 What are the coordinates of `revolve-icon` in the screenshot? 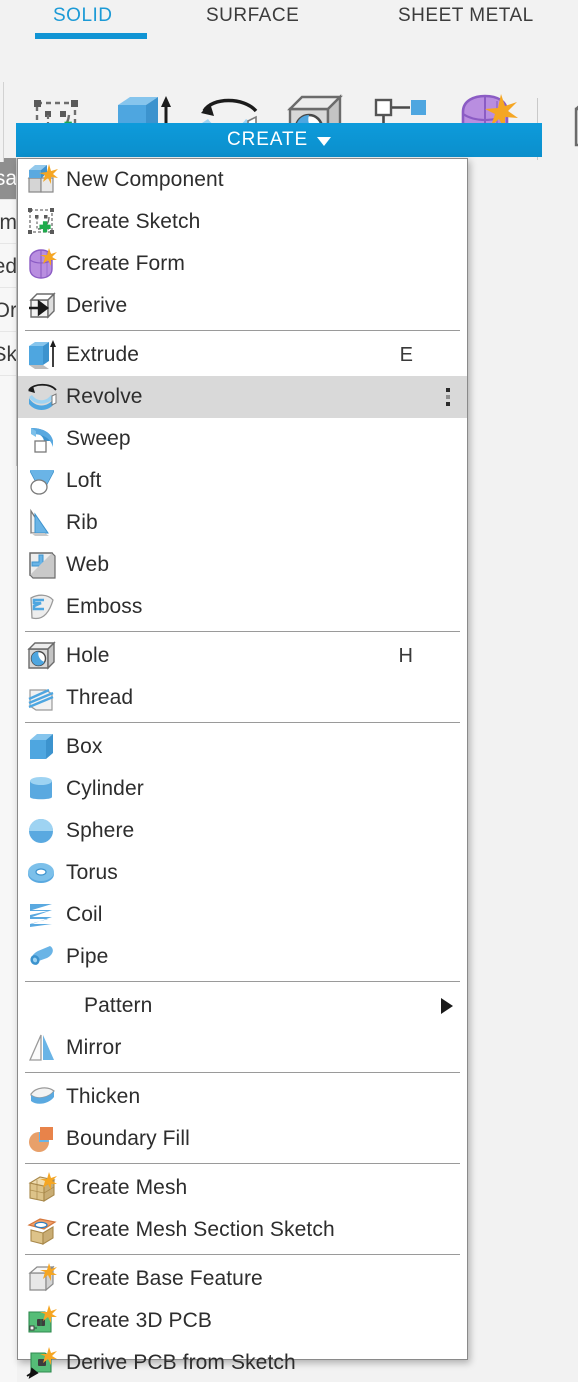 It's located at (42, 397).